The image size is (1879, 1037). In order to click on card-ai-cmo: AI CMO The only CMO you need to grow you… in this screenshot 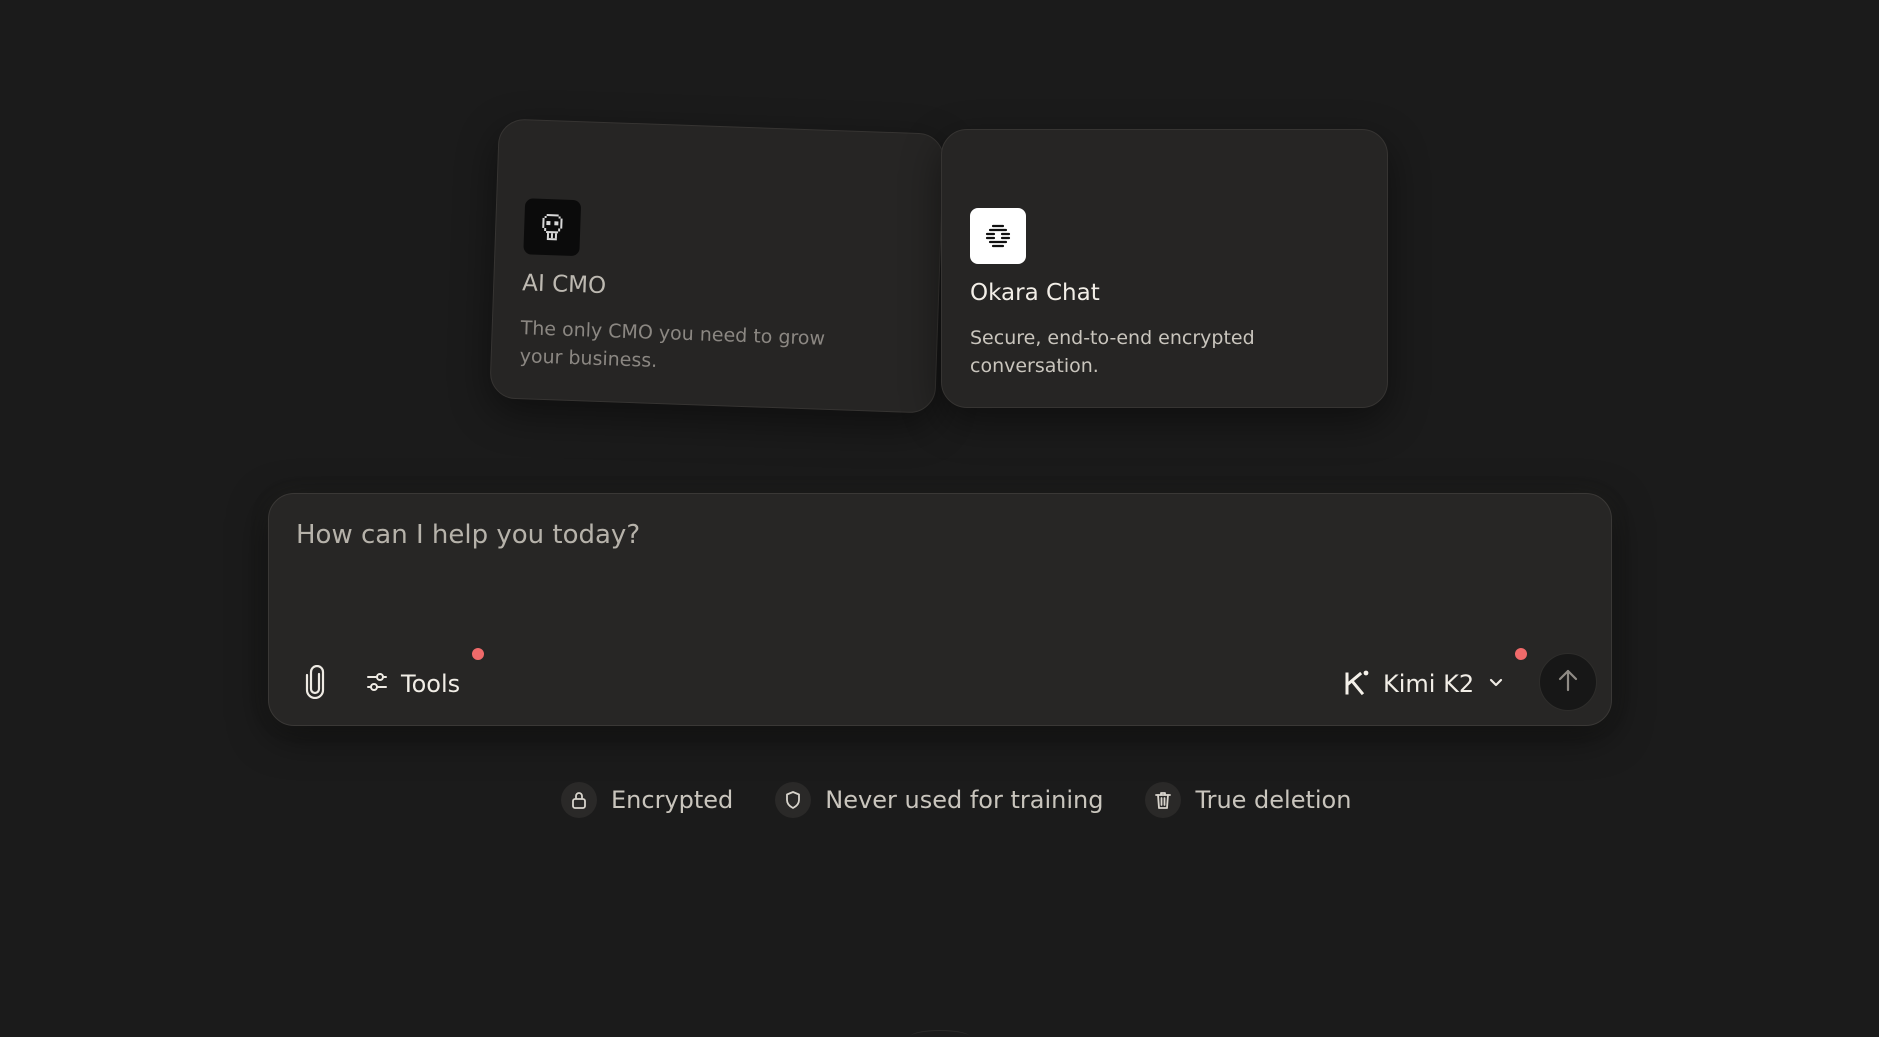, I will do `click(717, 266)`.